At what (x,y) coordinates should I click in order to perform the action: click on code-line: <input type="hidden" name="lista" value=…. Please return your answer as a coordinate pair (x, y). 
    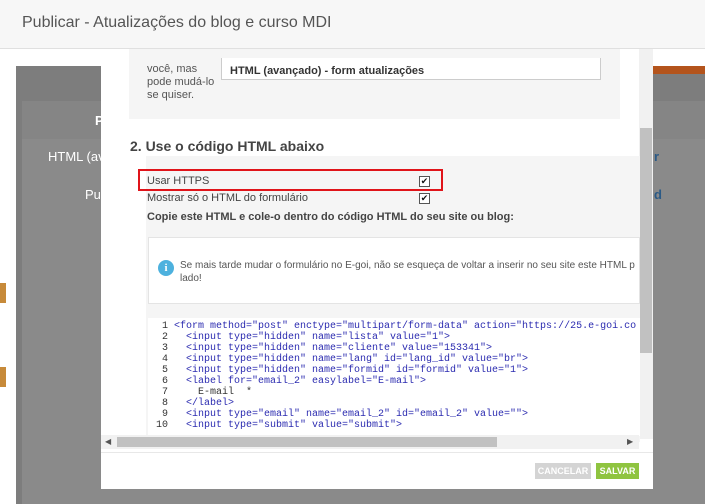
    Looking at the image, I should click on (312, 337).